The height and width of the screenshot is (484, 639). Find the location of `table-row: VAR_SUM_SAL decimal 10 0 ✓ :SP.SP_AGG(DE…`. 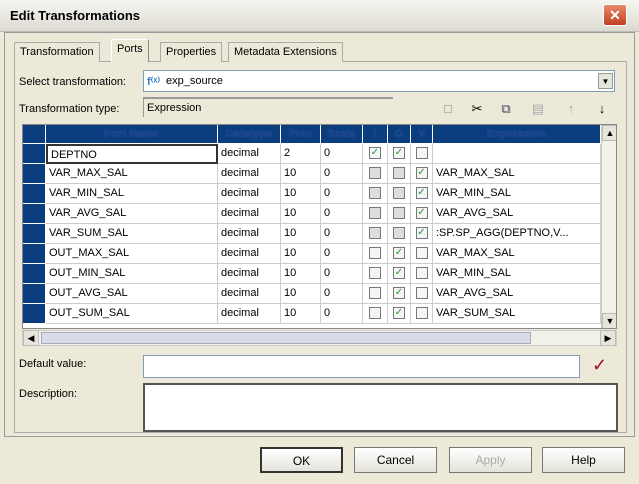

table-row: VAR_SUM_SAL decimal 10 0 ✓ :SP.SP_AGG(DE… is located at coordinates (312, 234).